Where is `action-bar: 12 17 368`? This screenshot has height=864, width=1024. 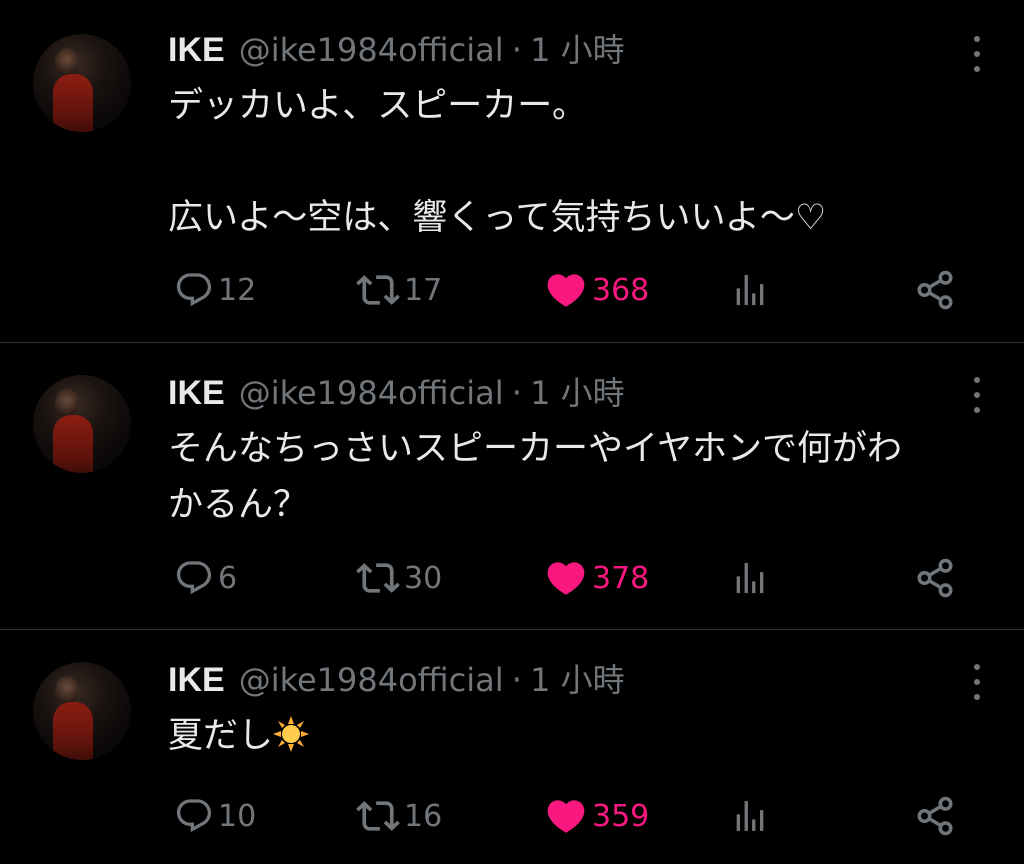 action-bar: 12 17 368 is located at coordinates (576, 290).